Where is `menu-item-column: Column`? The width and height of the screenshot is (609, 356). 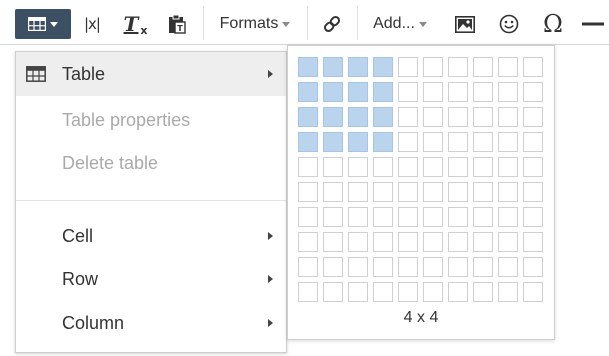 menu-item-column: Column is located at coordinates (151, 323).